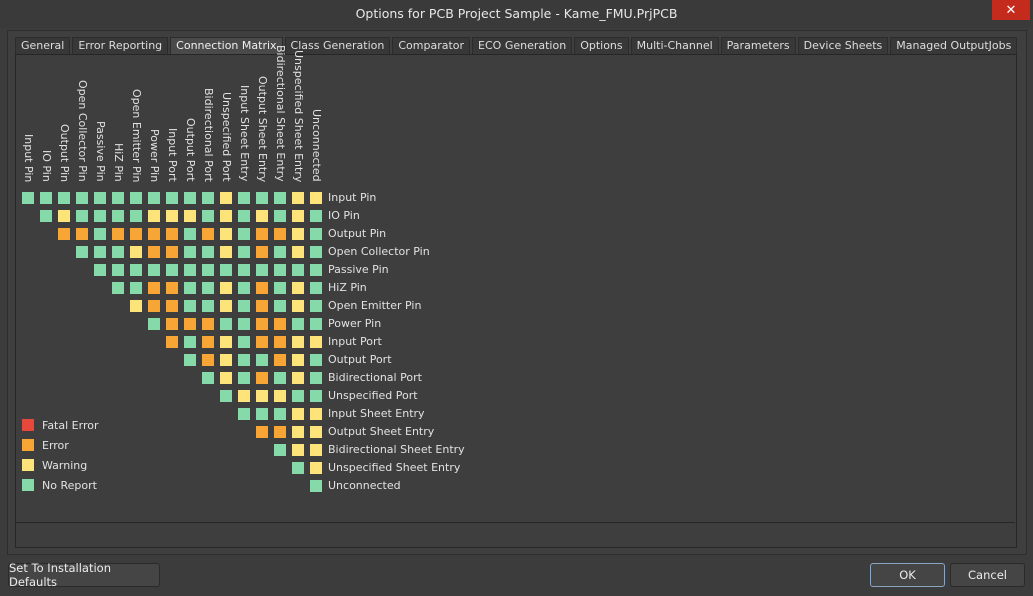 This screenshot has width=1033, height=596. I want to click on tab-comparator: Comparator, so click(431, 45).